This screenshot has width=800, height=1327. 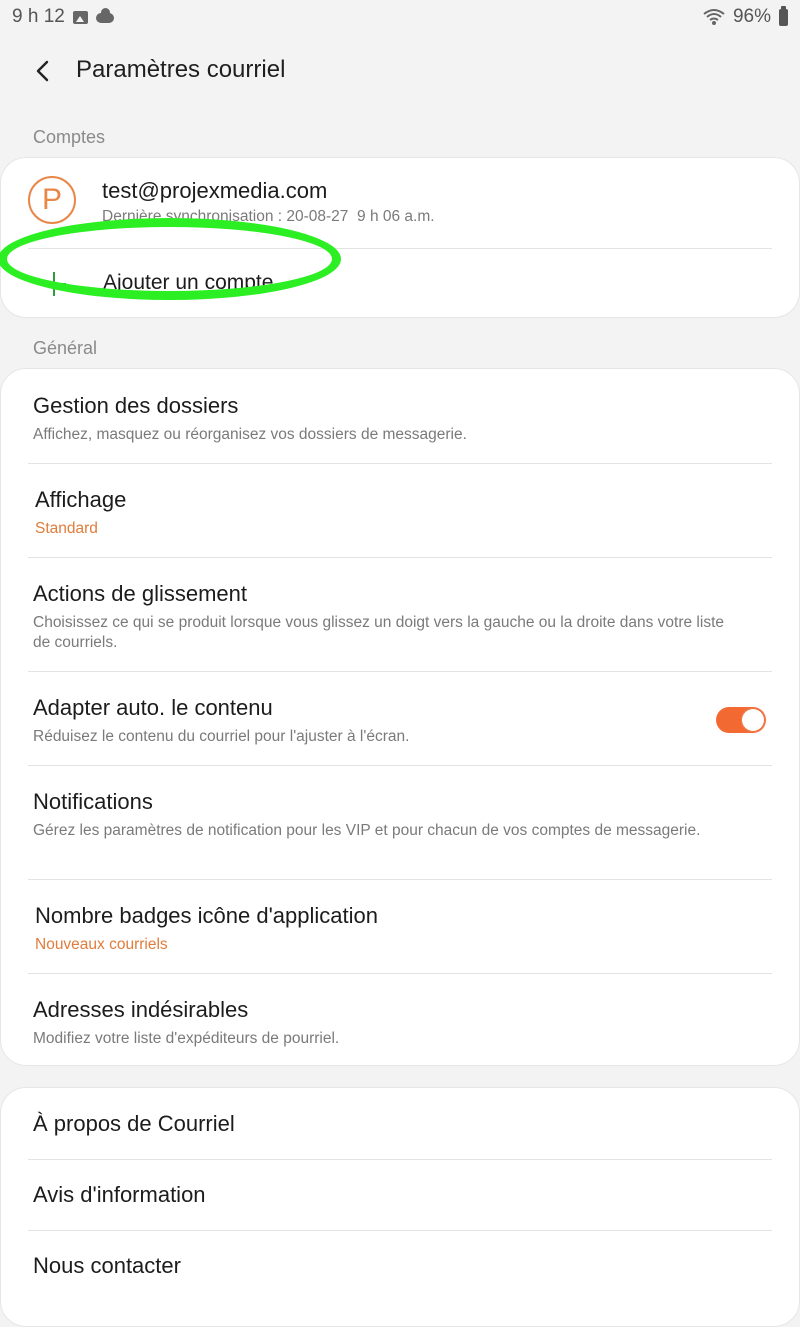 I want to click on wifi-icon, so click(x=714, y=17).